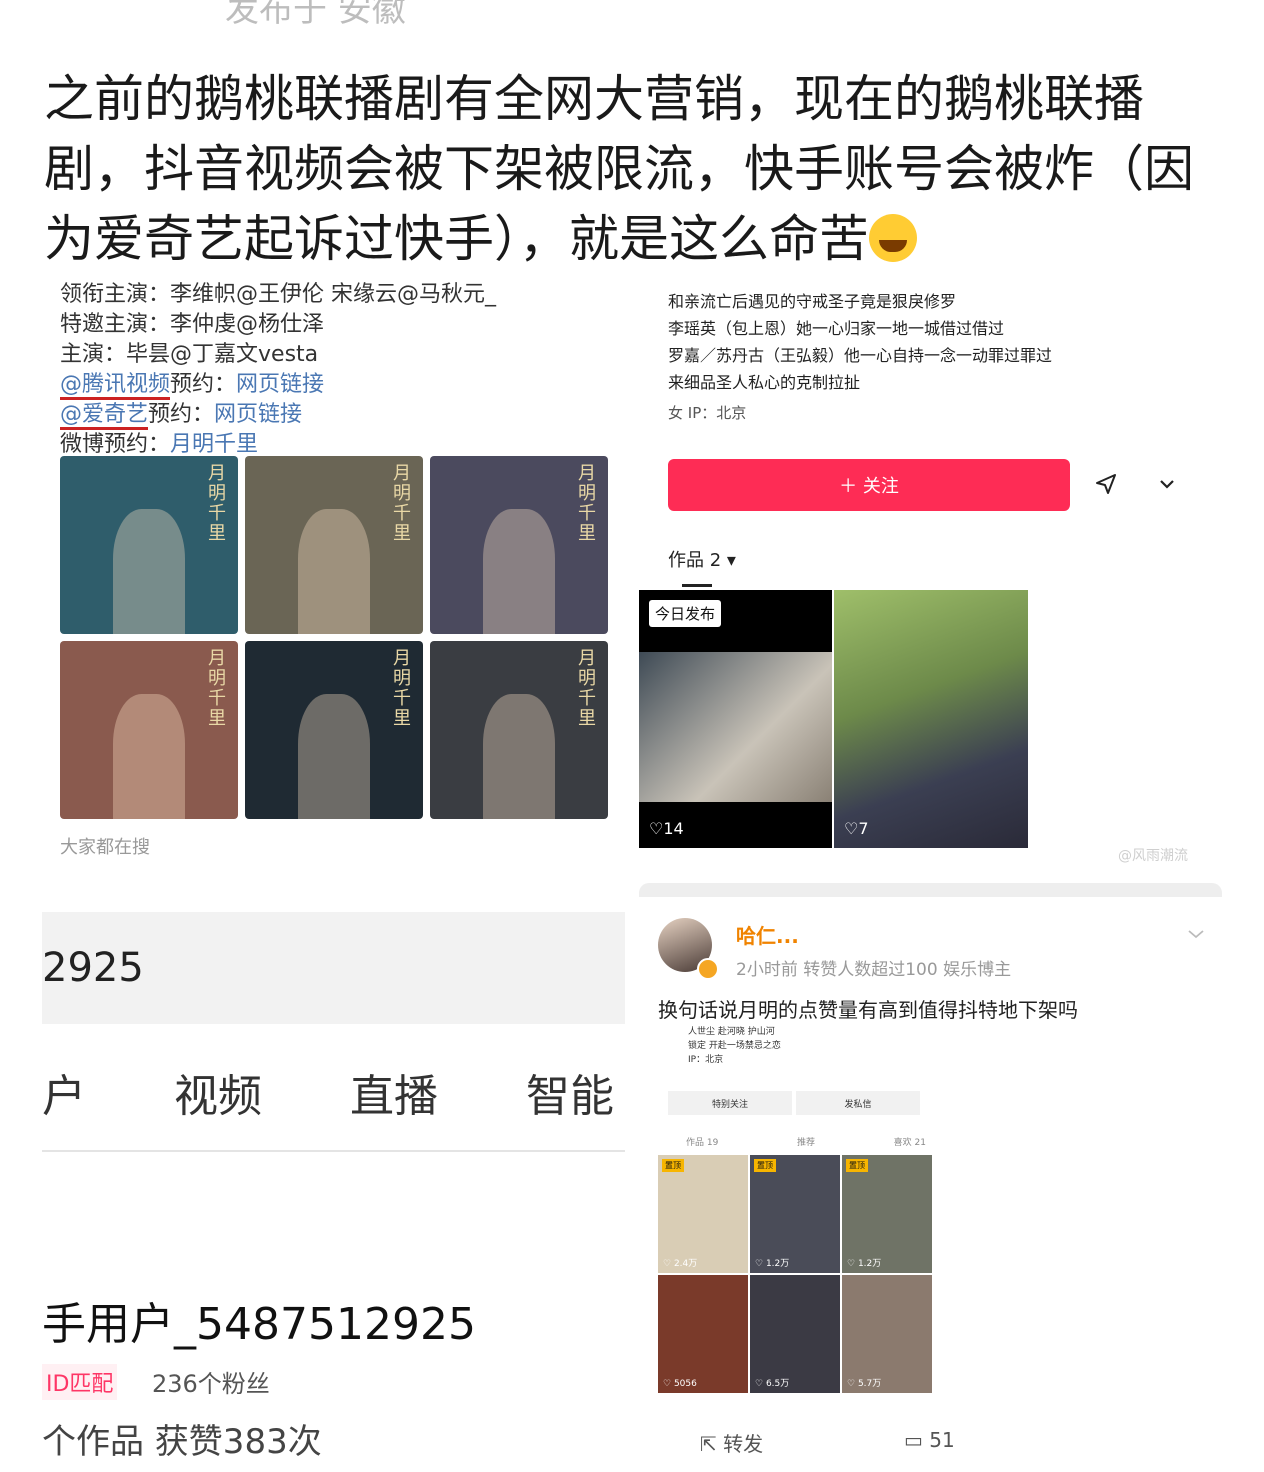  What do you see at coordinates (214, 444) in the screenshot?
I see `super-topic-link: 月明千里` at bounding box center [214, 444].